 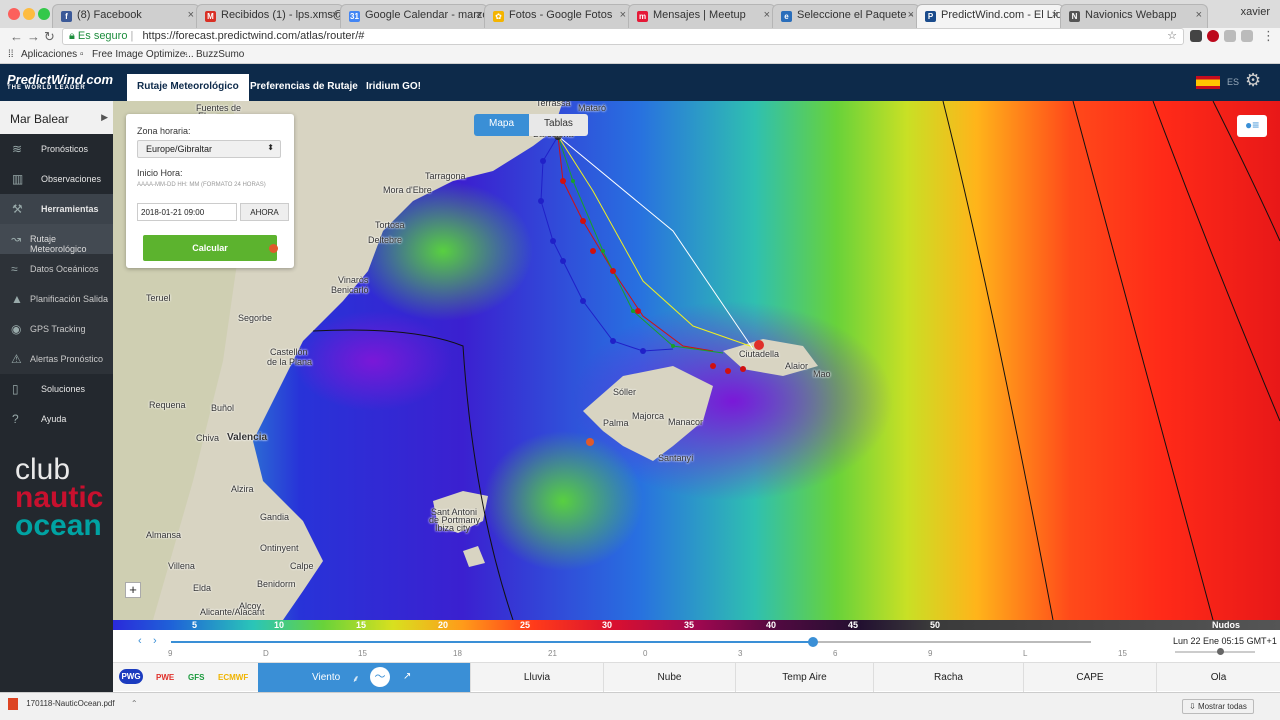 What do you see at coordinates (669, 677) in the screenshot?
I see `param-button: Nube` at bounding box center [669, 677].